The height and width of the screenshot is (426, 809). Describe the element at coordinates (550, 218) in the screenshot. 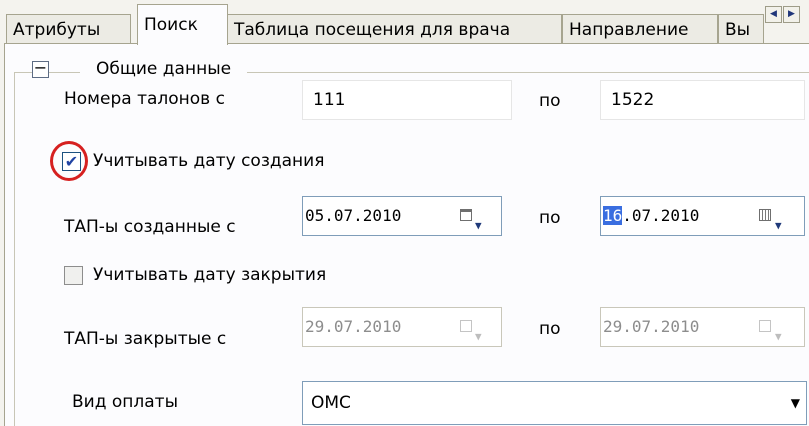

I see `created-to-label: по` at that location.